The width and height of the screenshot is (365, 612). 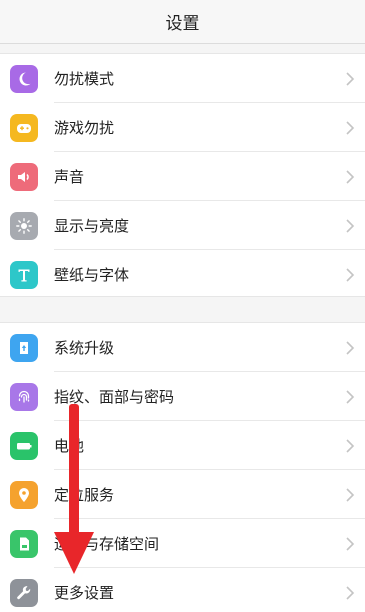 What do you see at coordinates (182, 78) in the screenshot?
I see `settings-item-do-not-disturb: 勿扰模式` at bounding box center [182, 78].